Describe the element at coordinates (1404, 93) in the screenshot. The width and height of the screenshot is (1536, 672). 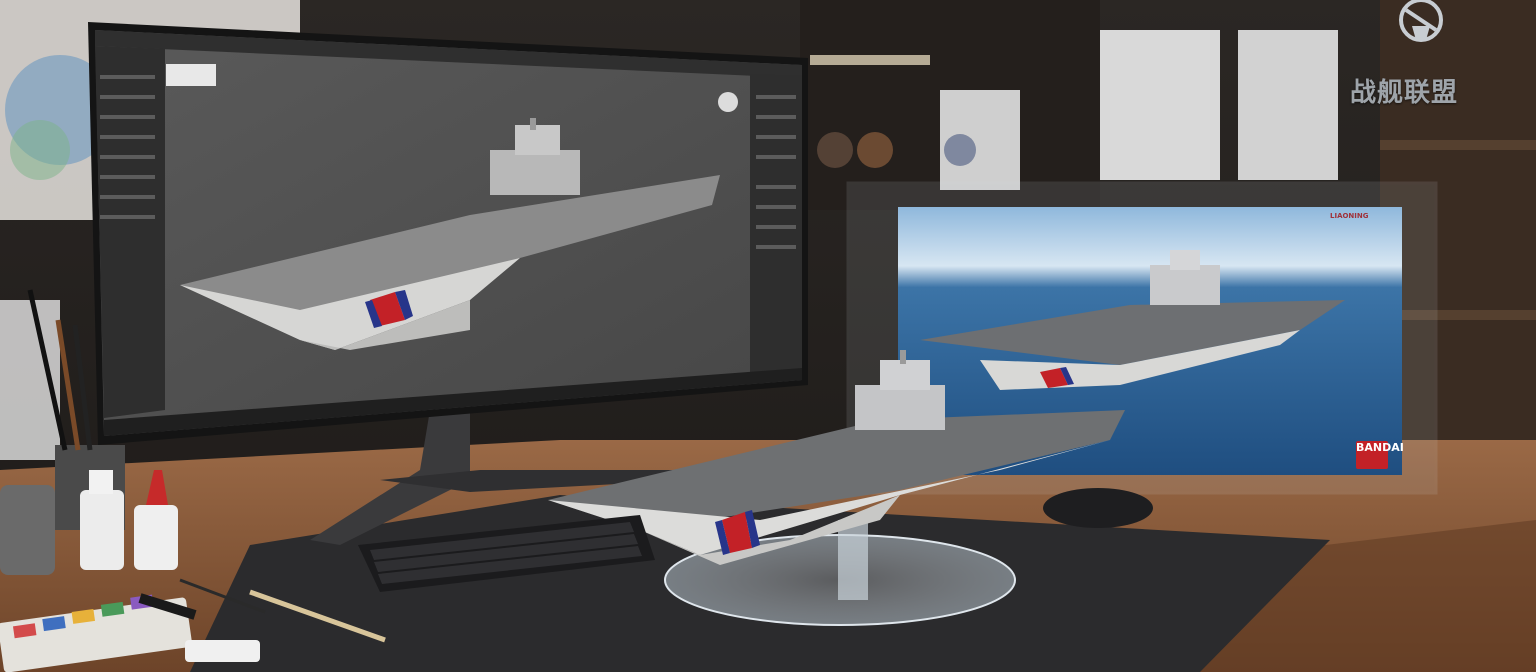
I see `watermark-logo-text: 战舰联盟` at that location.